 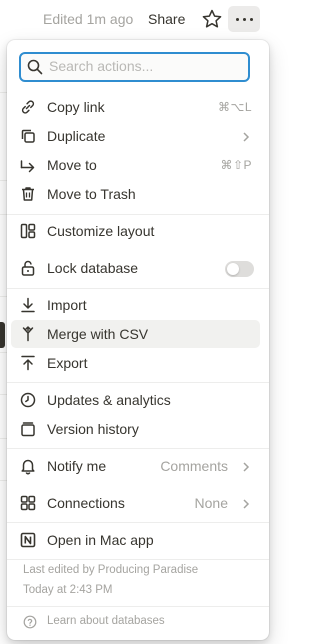 What do you see at coordinates (135, 466) in the screenshot?
I see `menu-item-notify-me: Notify me Comments` at bounding box center [135, 466].